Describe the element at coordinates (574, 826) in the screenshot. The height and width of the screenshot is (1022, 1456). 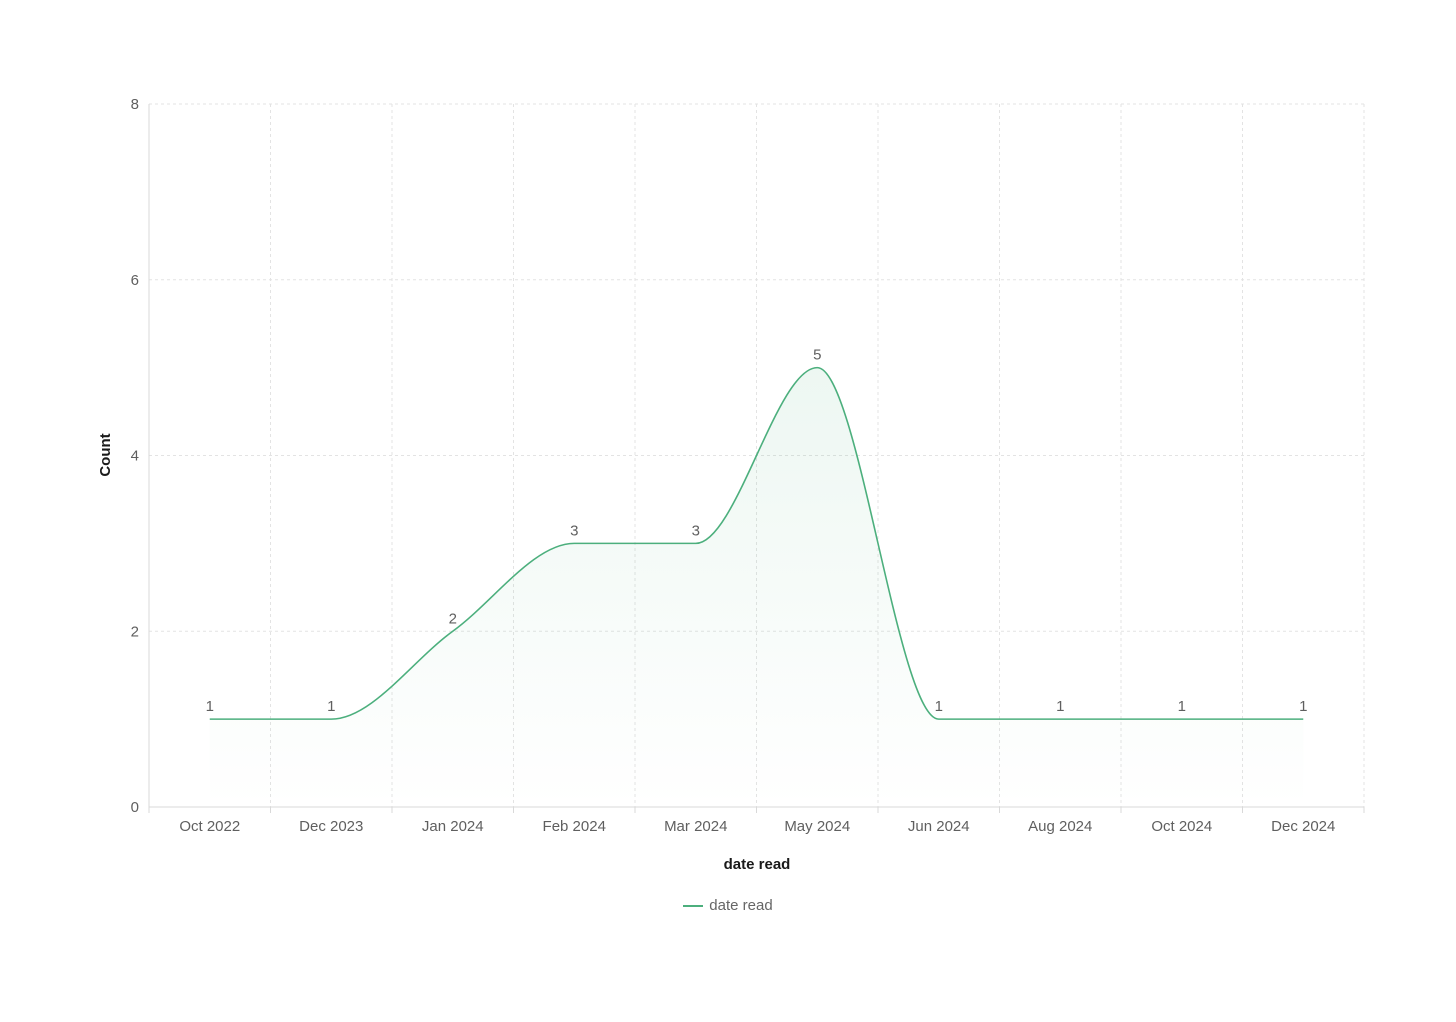
I see `x-tick-label: Feb 2024` at that location.